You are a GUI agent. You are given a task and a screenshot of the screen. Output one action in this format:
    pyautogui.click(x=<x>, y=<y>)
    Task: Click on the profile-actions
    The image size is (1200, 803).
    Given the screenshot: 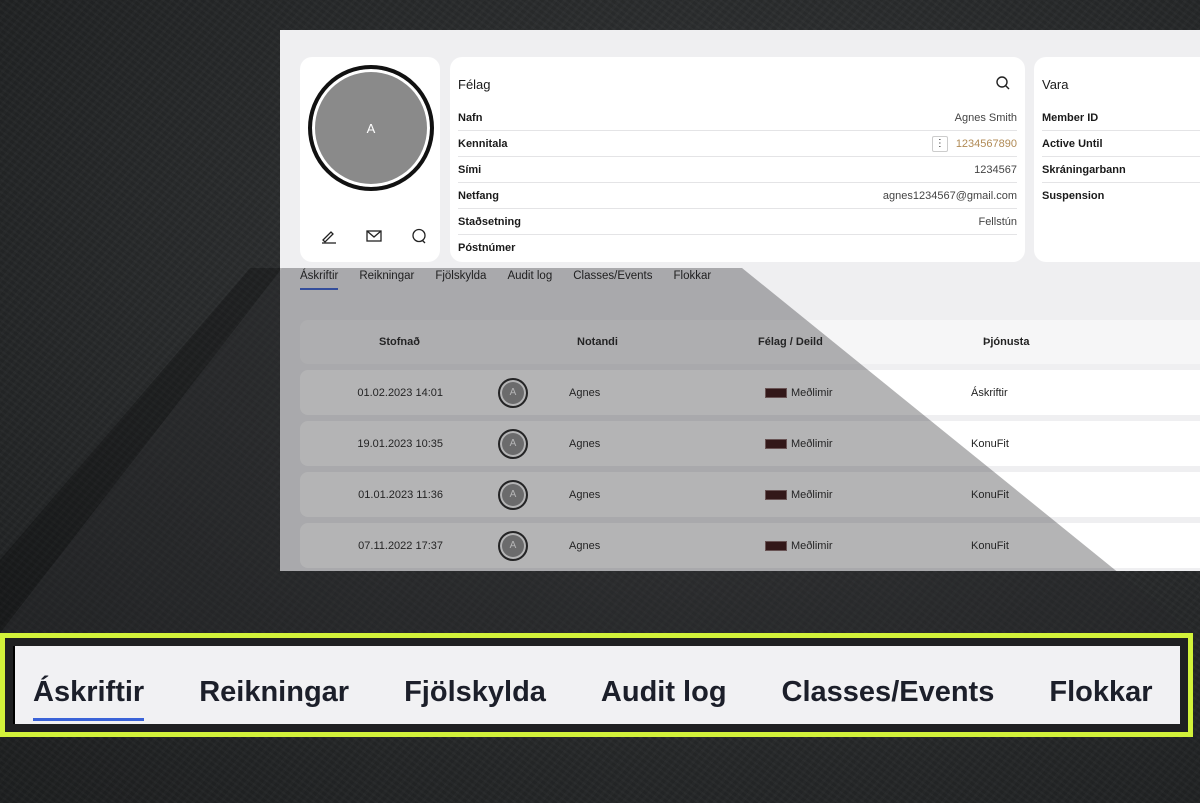 What is the action you would take?
    pyautogui.click(x=374, y=237)
    